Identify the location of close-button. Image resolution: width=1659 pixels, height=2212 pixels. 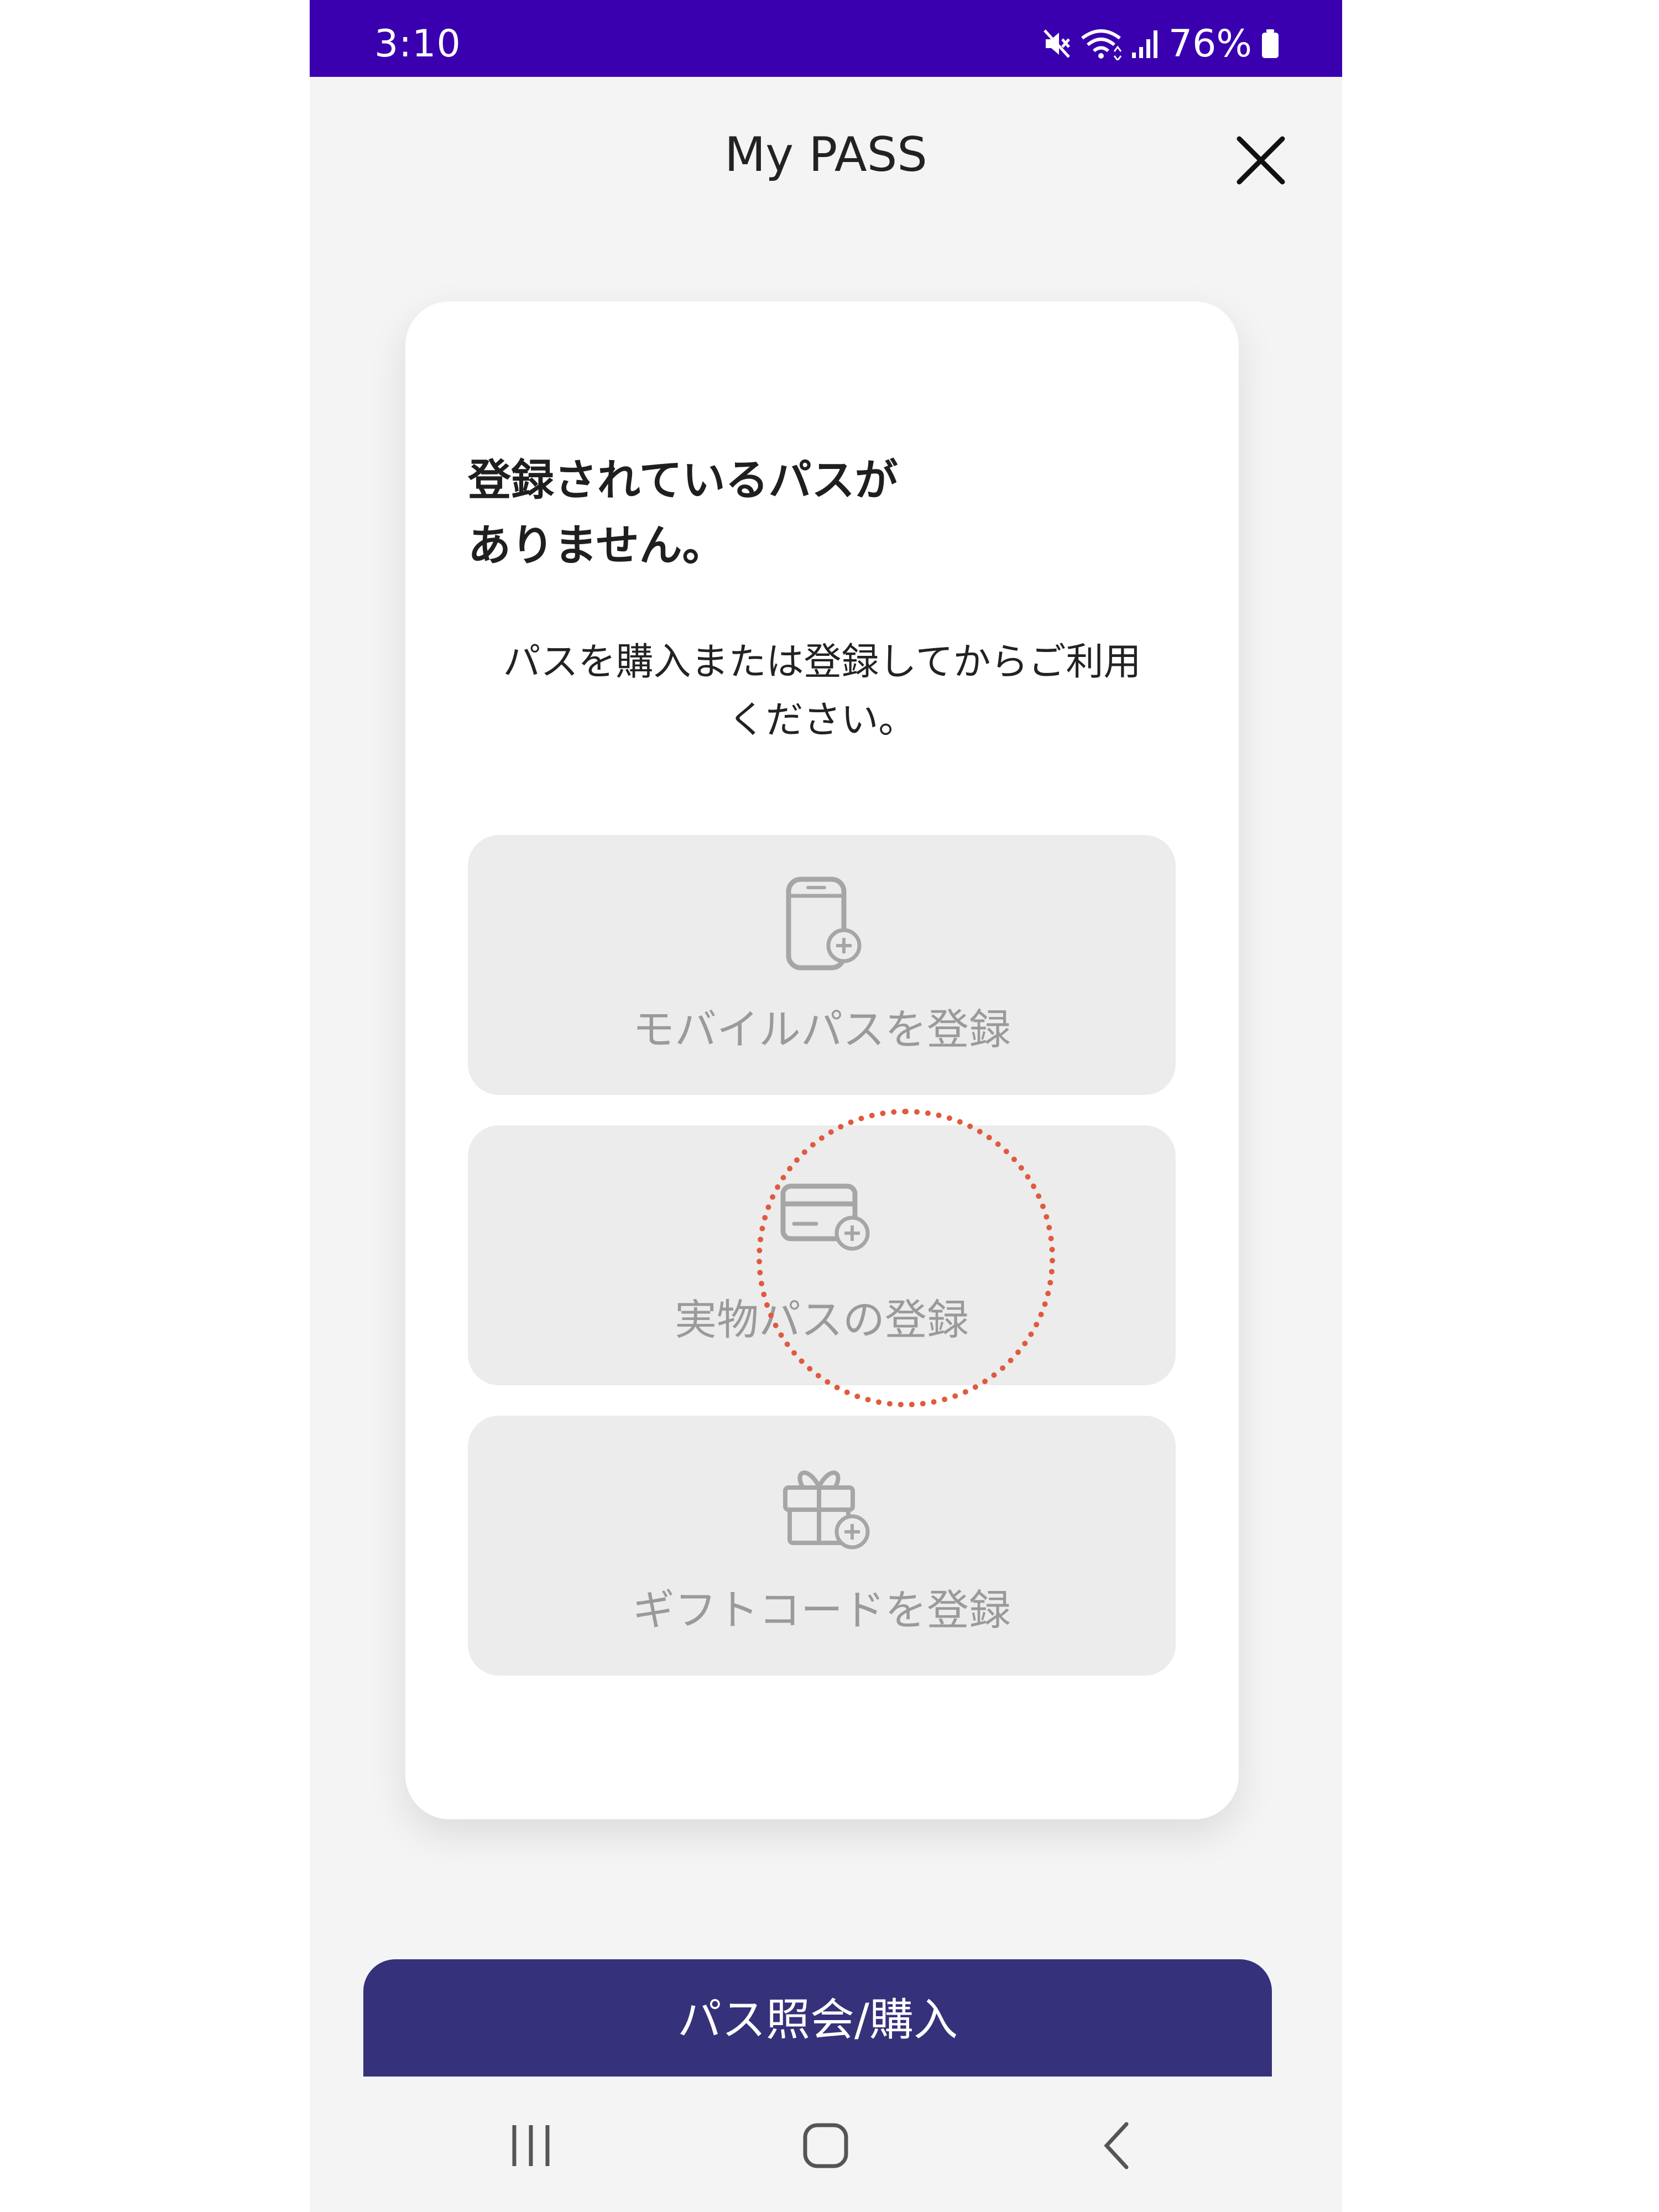
(1261, 161).